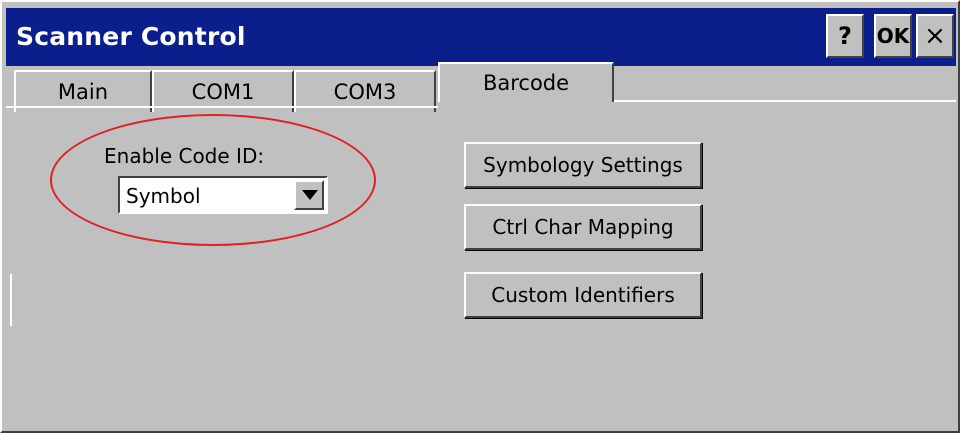 This screenshot has height=433, width=960. I want to click on symbology-settings-button: Symbology Settings, so click(583, 165).